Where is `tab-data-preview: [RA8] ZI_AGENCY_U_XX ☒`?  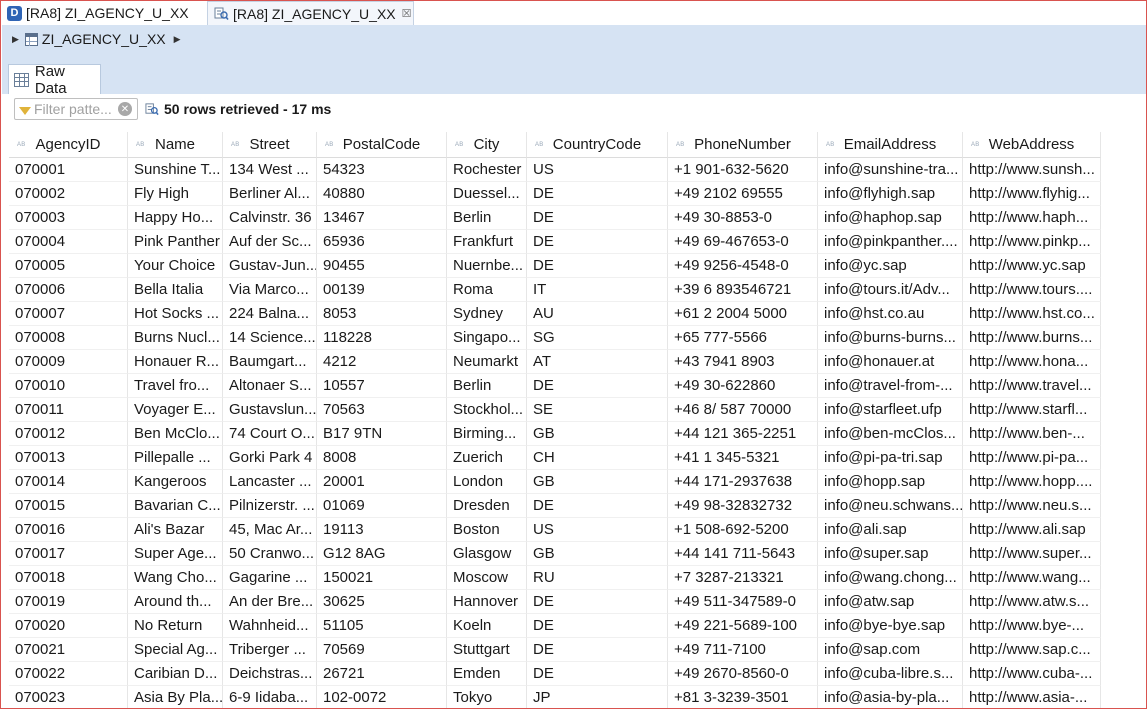 tab-data-preview: [RA8] ZI_AGENCY_U_XX ☒ is located at coordinates (310, 13).